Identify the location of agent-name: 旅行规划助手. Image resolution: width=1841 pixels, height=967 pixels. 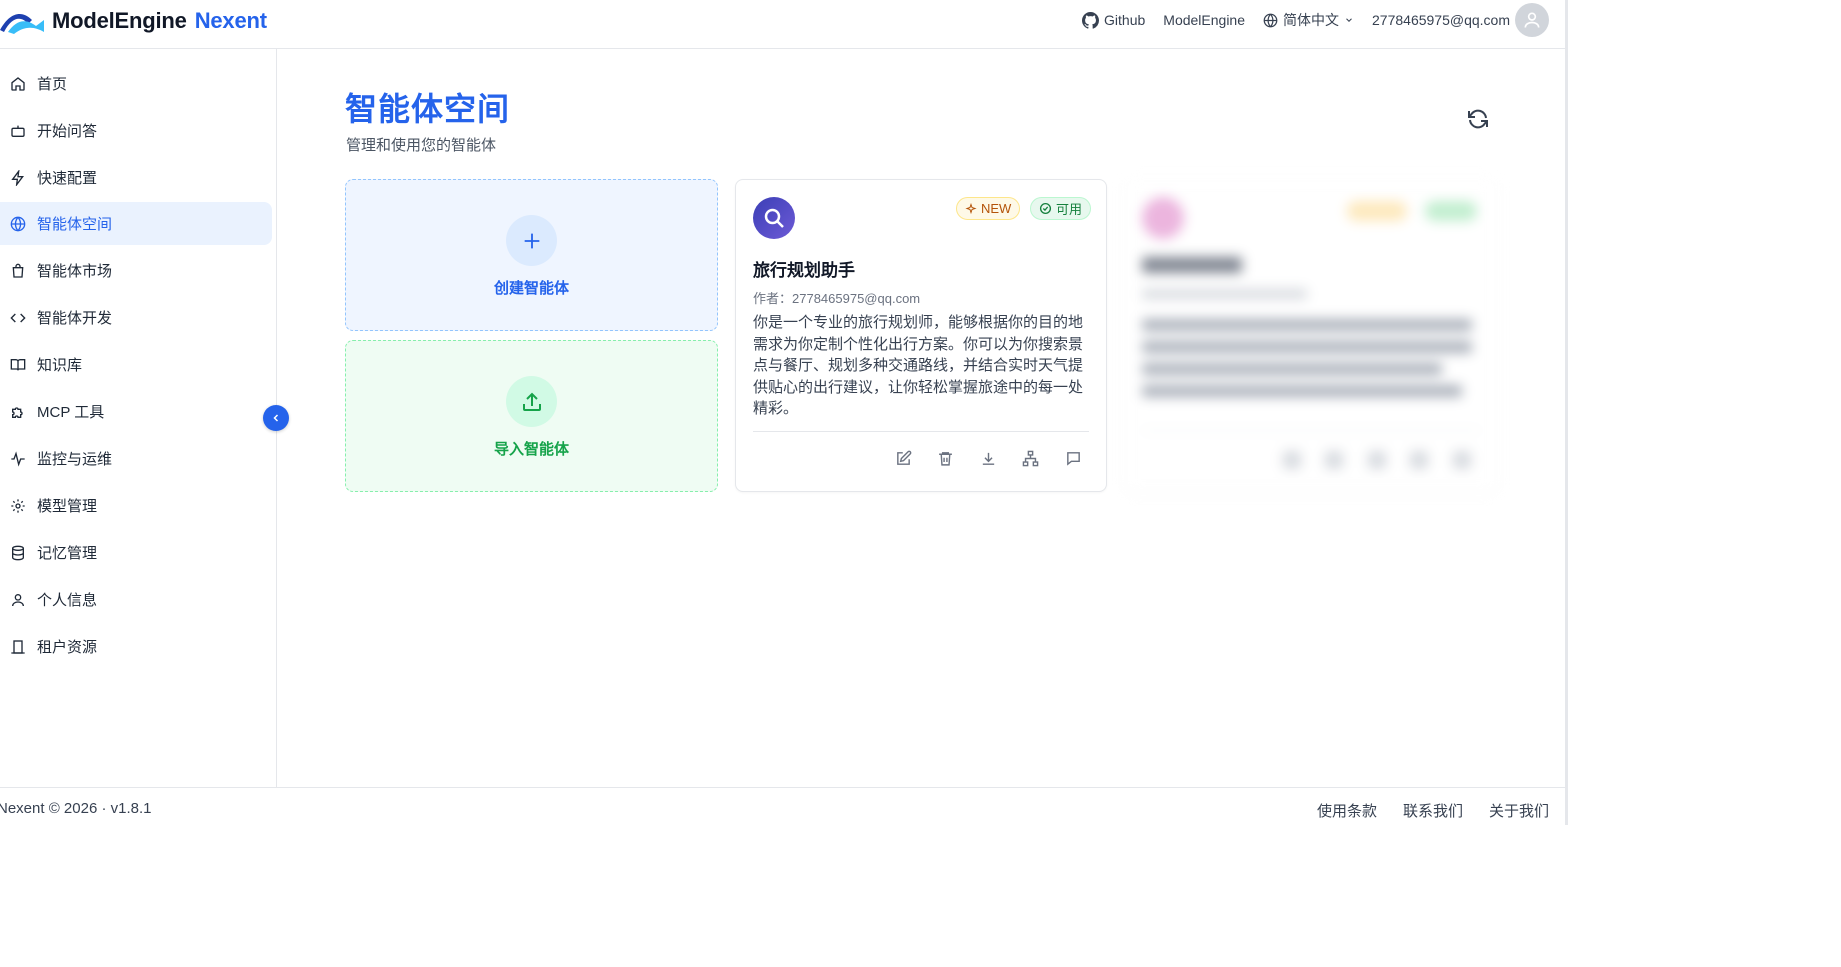
(804, 270).